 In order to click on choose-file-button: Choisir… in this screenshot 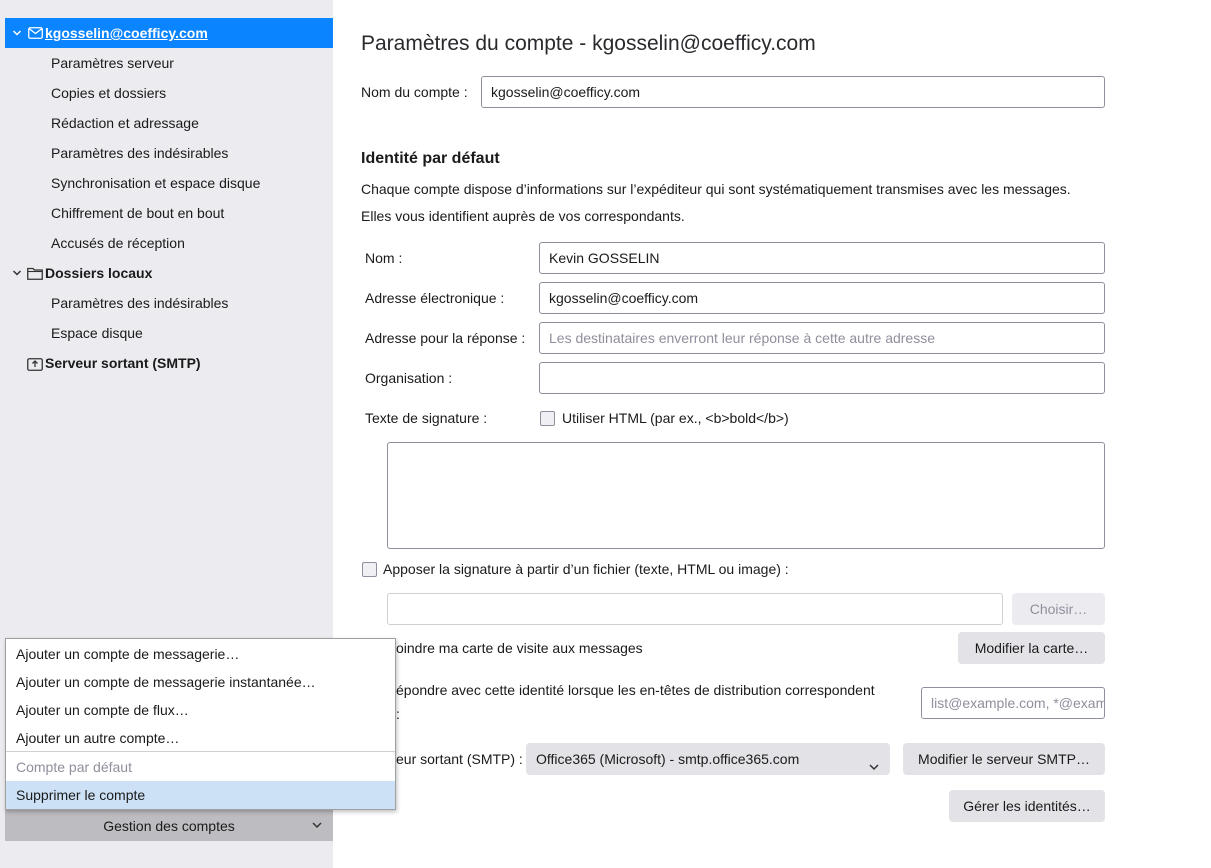, I will do `click(1058, 609)`.